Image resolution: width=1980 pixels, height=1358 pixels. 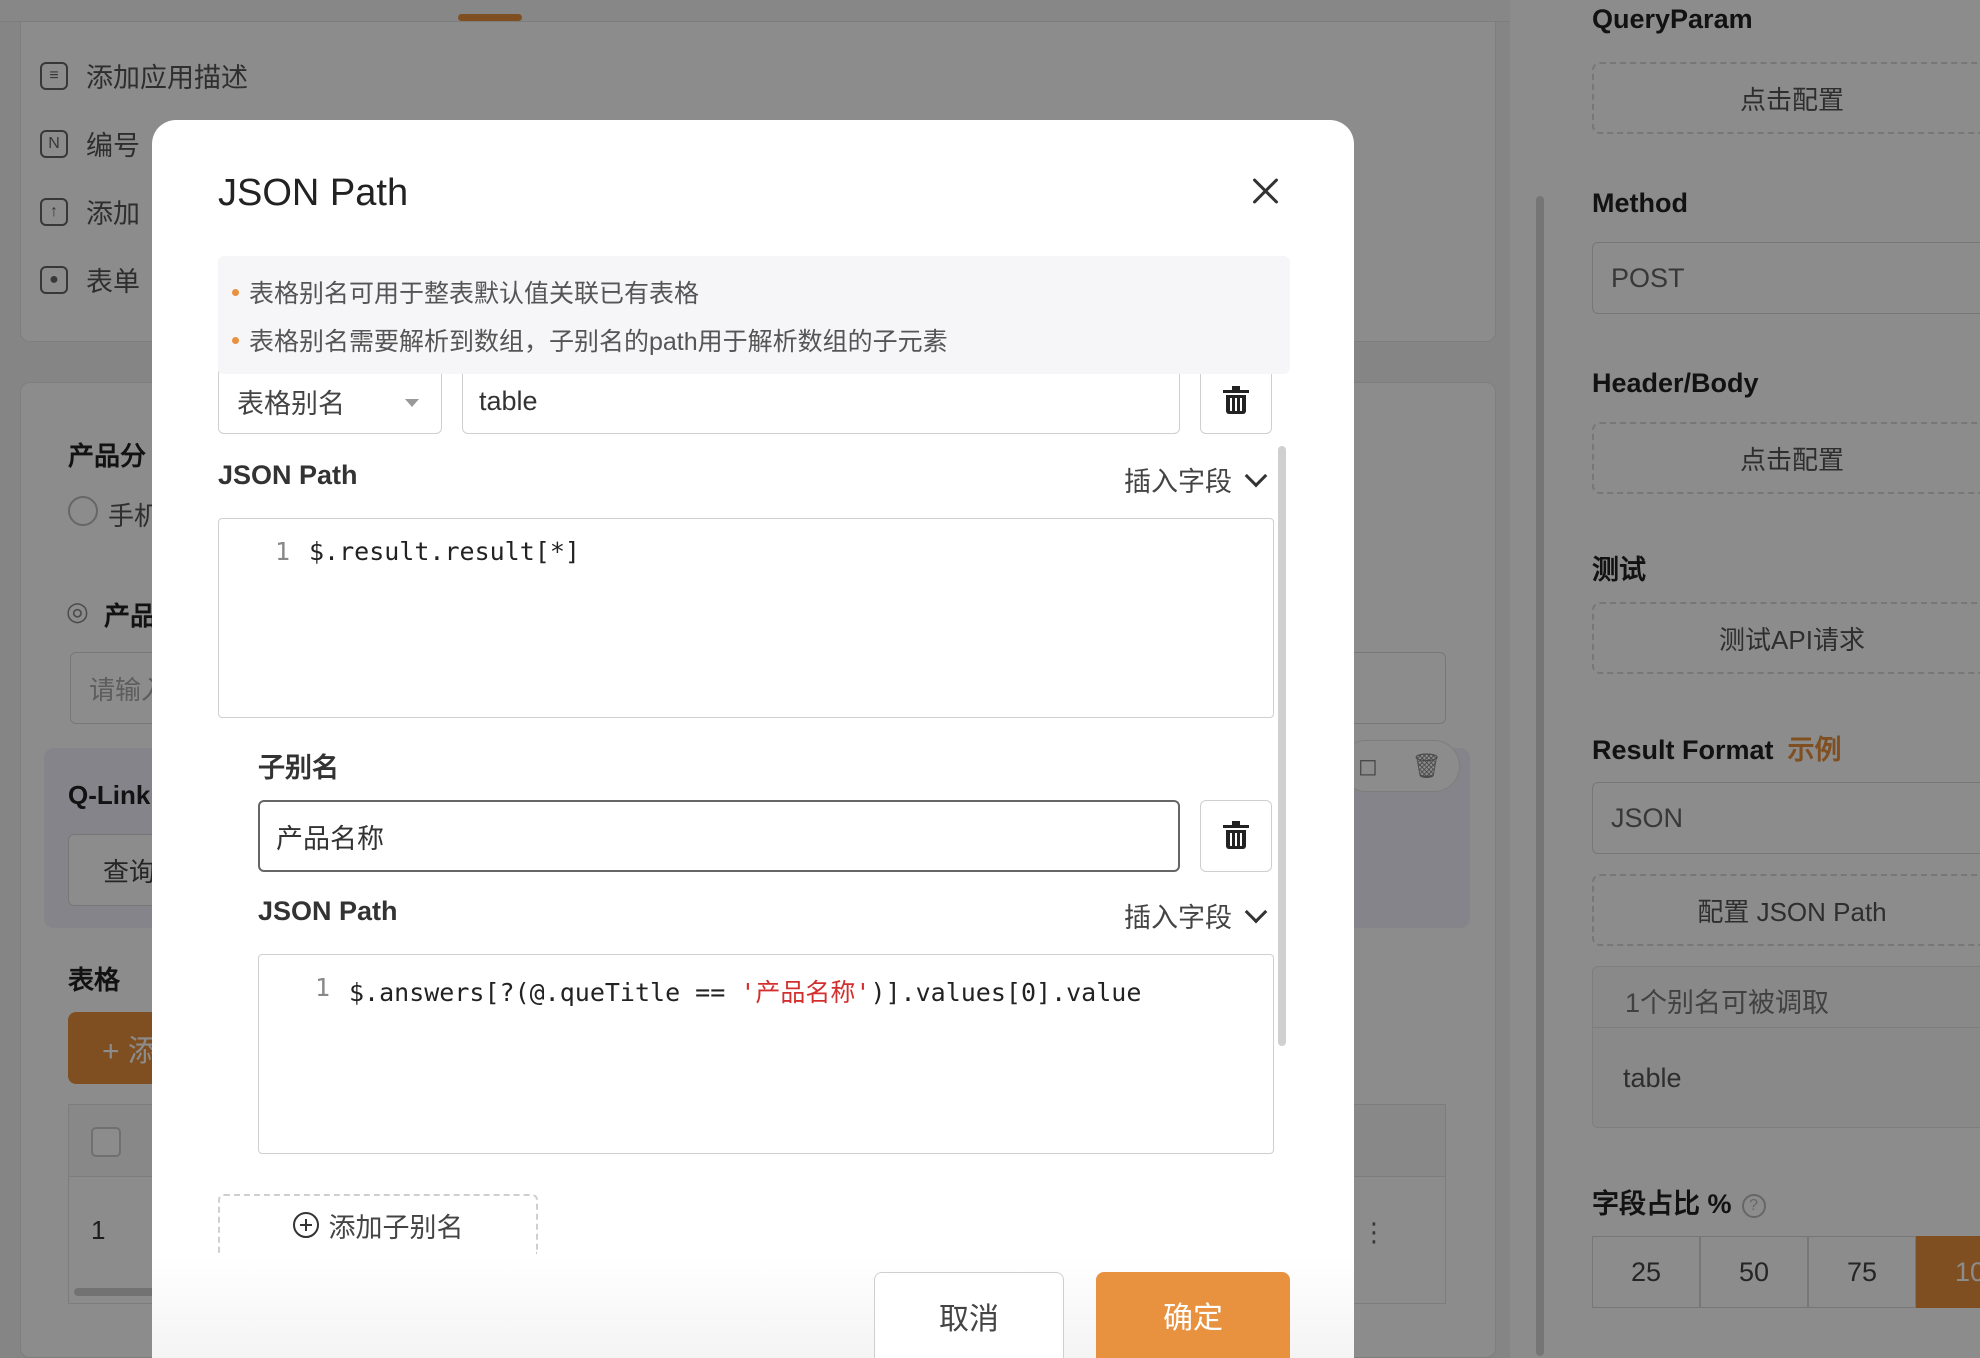 I want to click on notice-line: 表格别名可用于整表默认值关联已有表格, so click(x=465, y=292).